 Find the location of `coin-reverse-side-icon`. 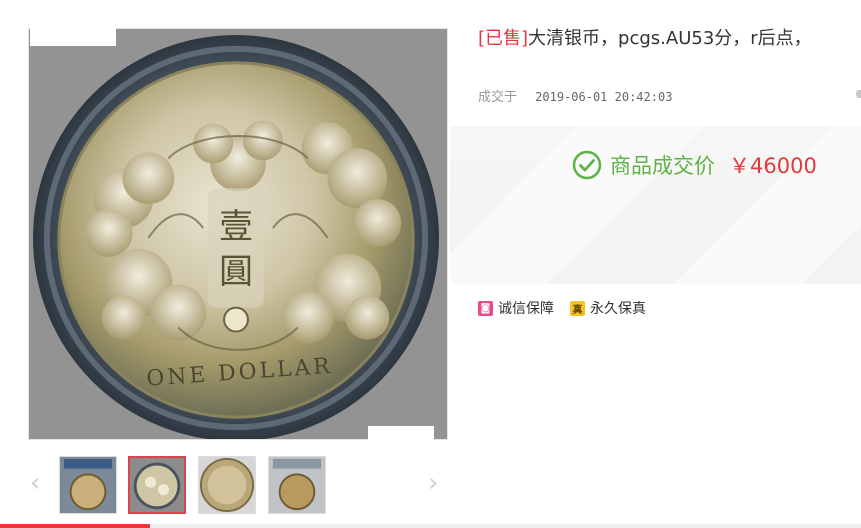

coin-reverse-side-icon is located at coordinates (227, 485).